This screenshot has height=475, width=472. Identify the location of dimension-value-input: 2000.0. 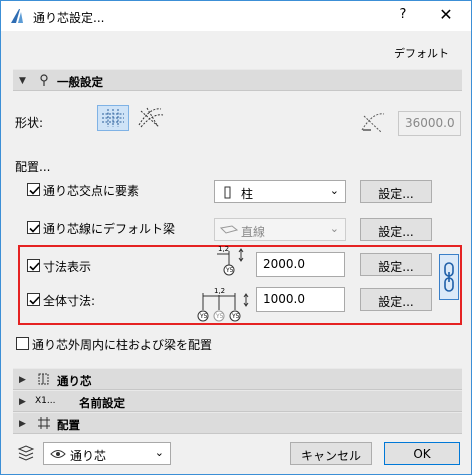
(300, 264).